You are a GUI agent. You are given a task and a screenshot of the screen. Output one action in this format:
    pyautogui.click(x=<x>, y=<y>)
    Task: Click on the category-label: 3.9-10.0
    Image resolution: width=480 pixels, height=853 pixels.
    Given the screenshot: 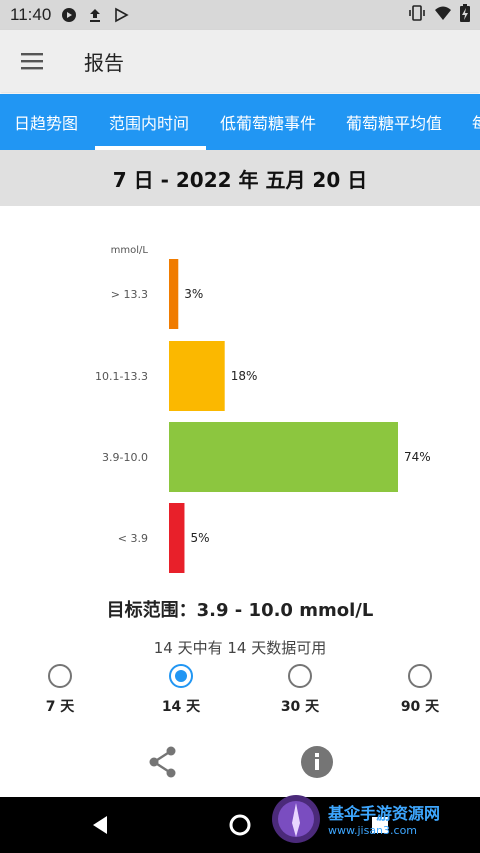 What is the action you would take?
    pyautogui.click(x=125, y=457)
    